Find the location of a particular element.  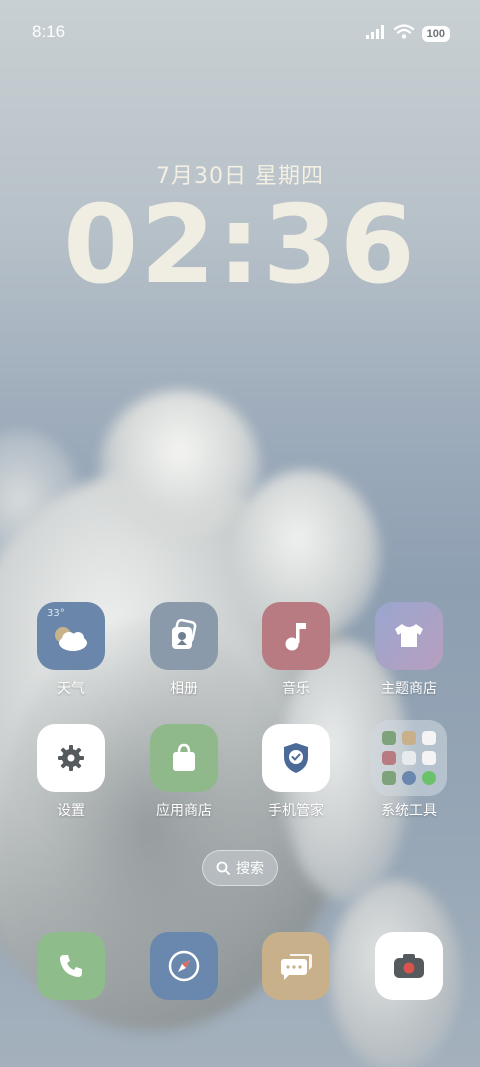

music-note-icon is located at coordinates (295, 637).